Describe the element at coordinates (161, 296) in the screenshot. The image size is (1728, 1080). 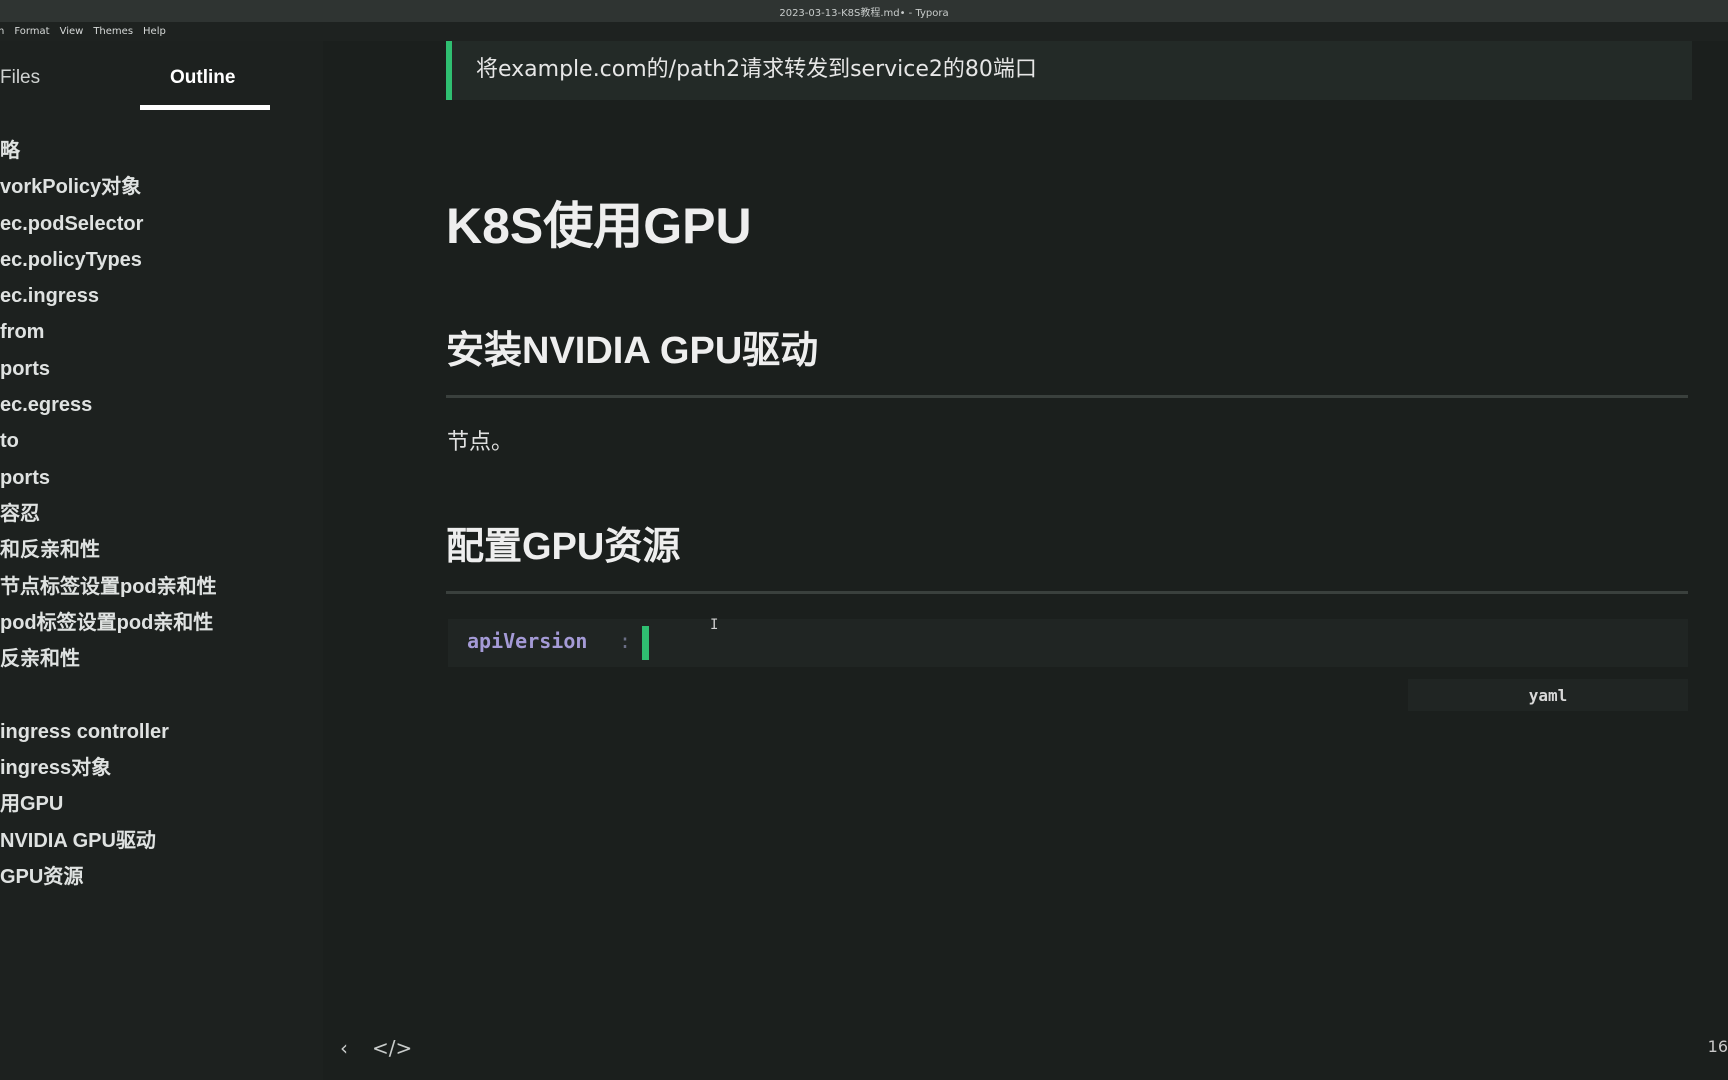
I see `outline-item: ec.ingress` at that location.